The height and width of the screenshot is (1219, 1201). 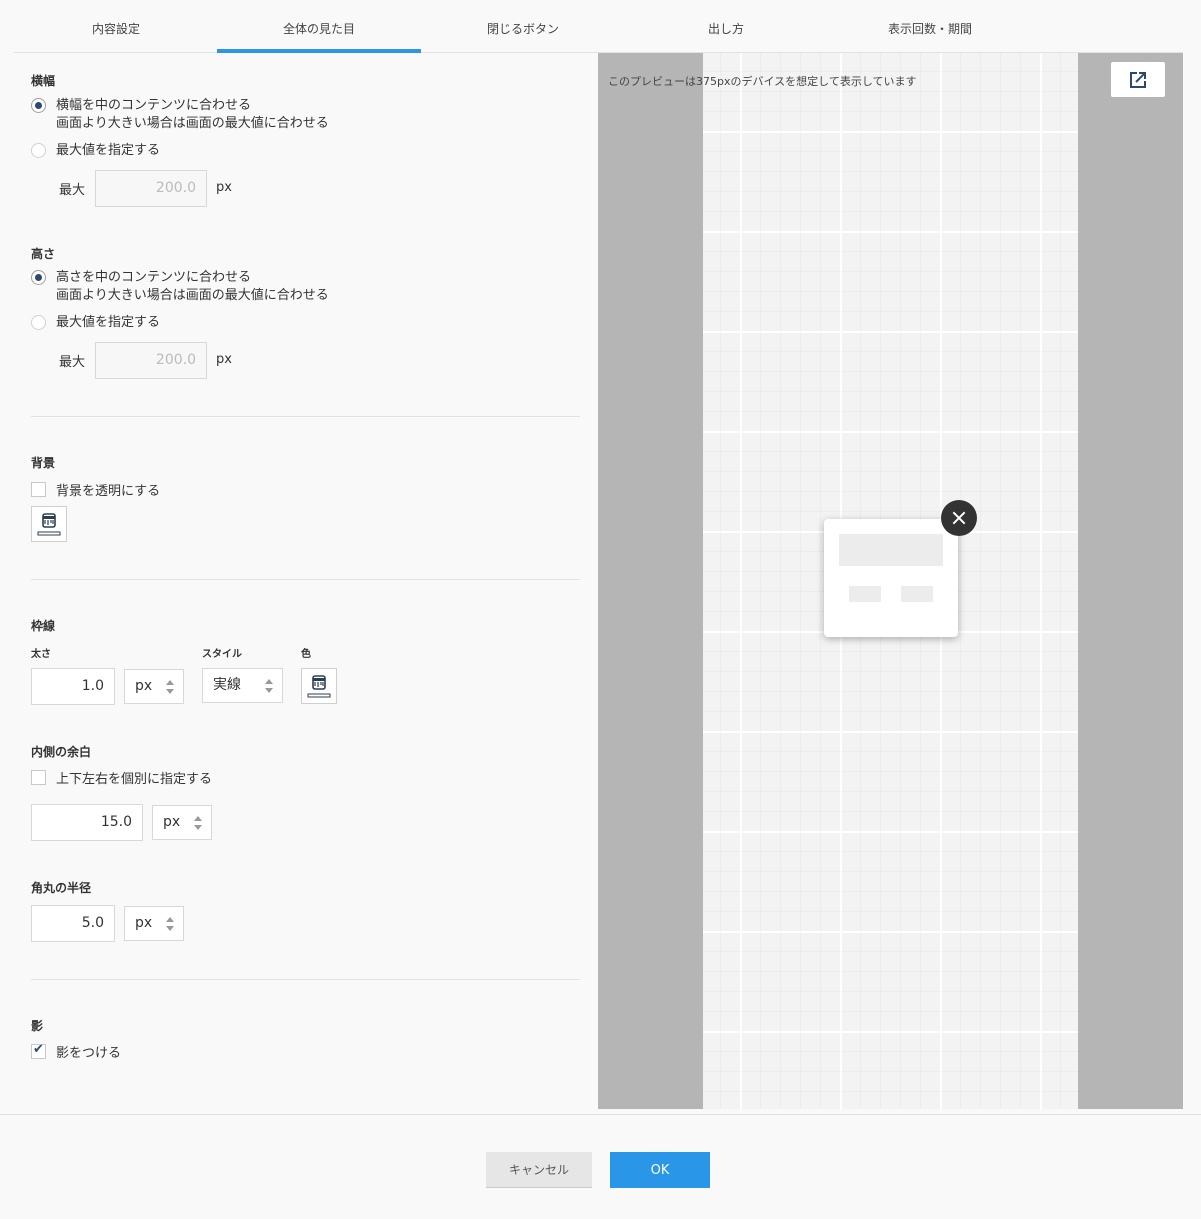 I want to click on padding-individual-option: 上下左右を個別に指定する, so click(x=121, y=777).